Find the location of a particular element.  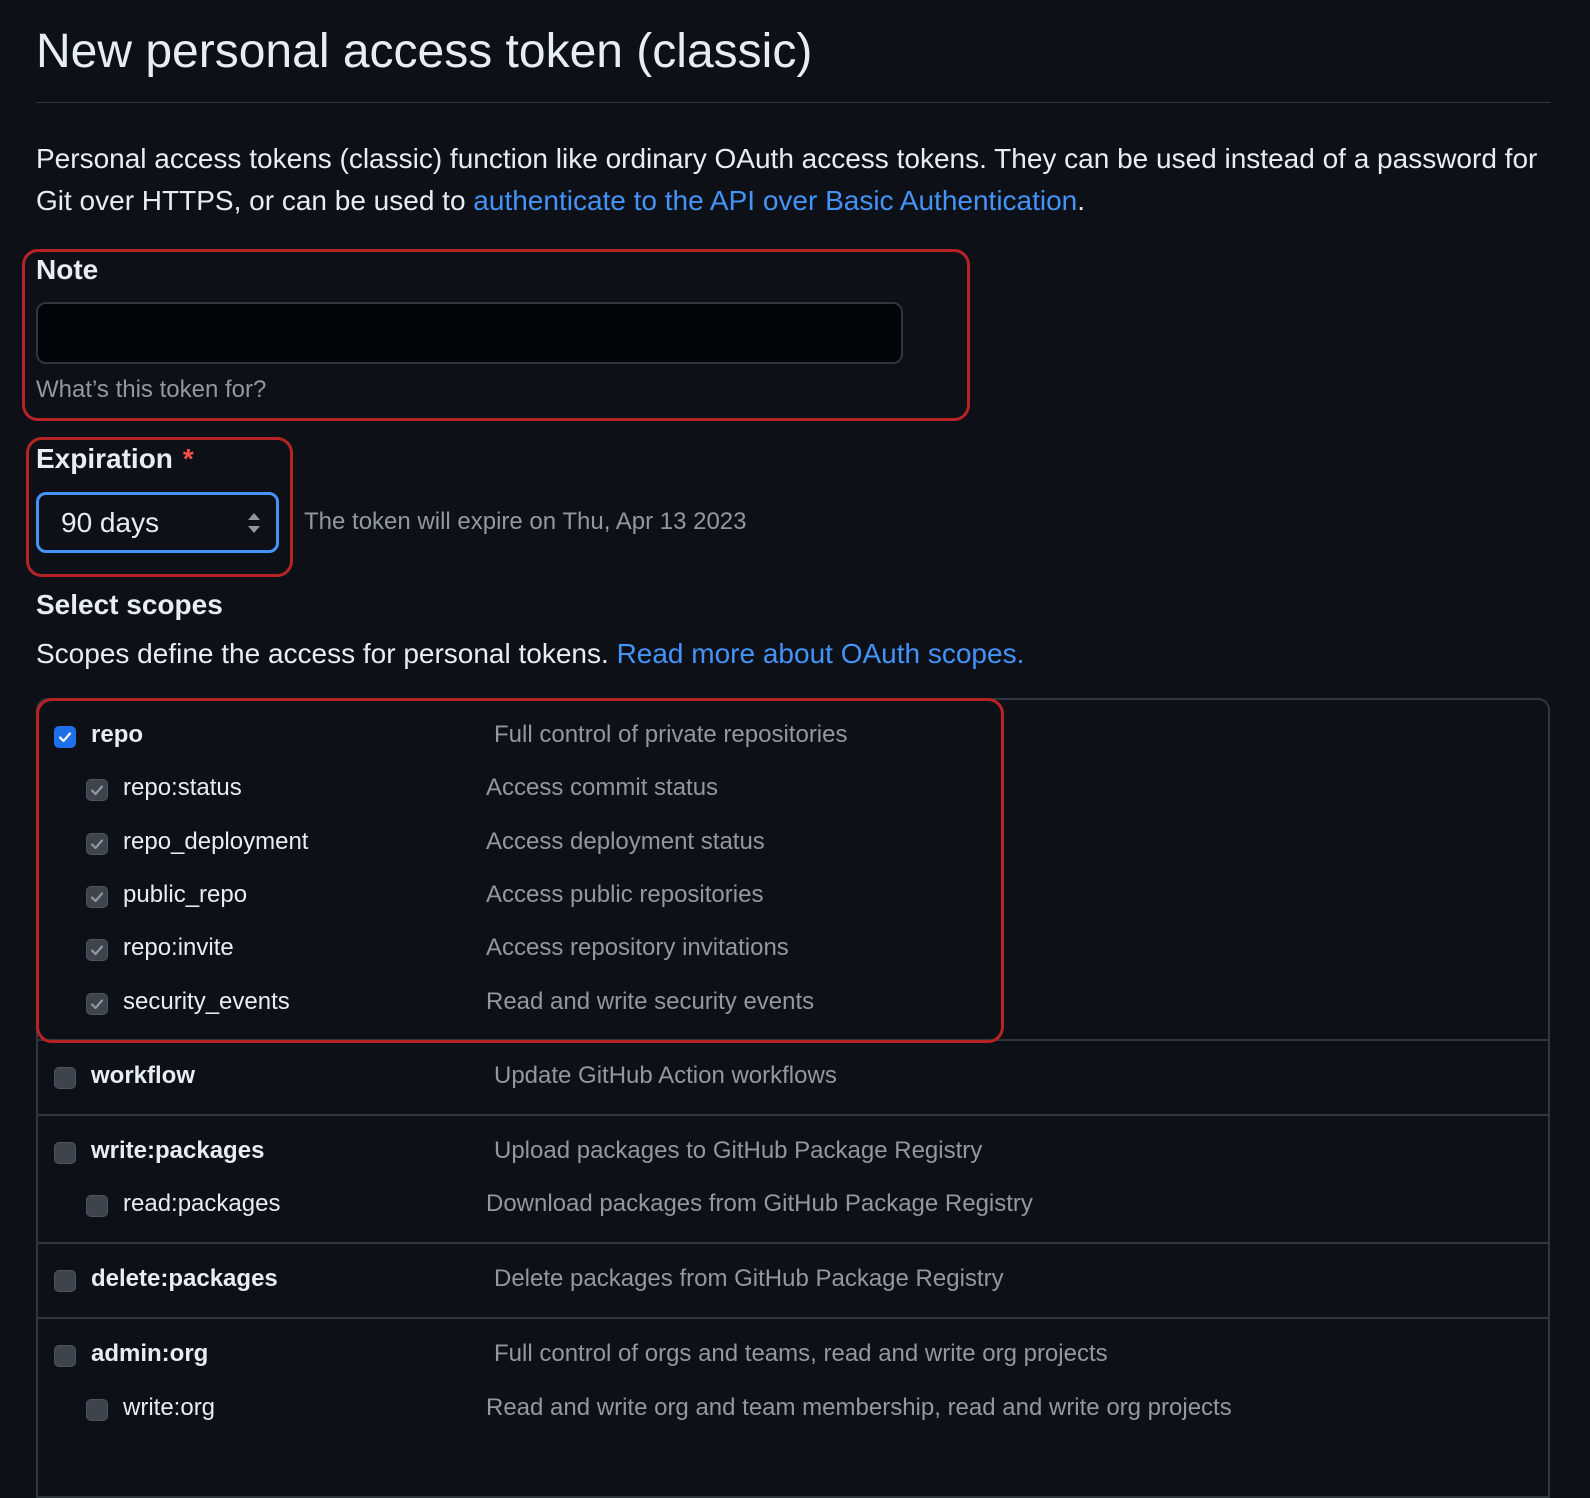

scope-row-repo-invite: repo:invite Access repository invitations is located at coordinates (793, 950).